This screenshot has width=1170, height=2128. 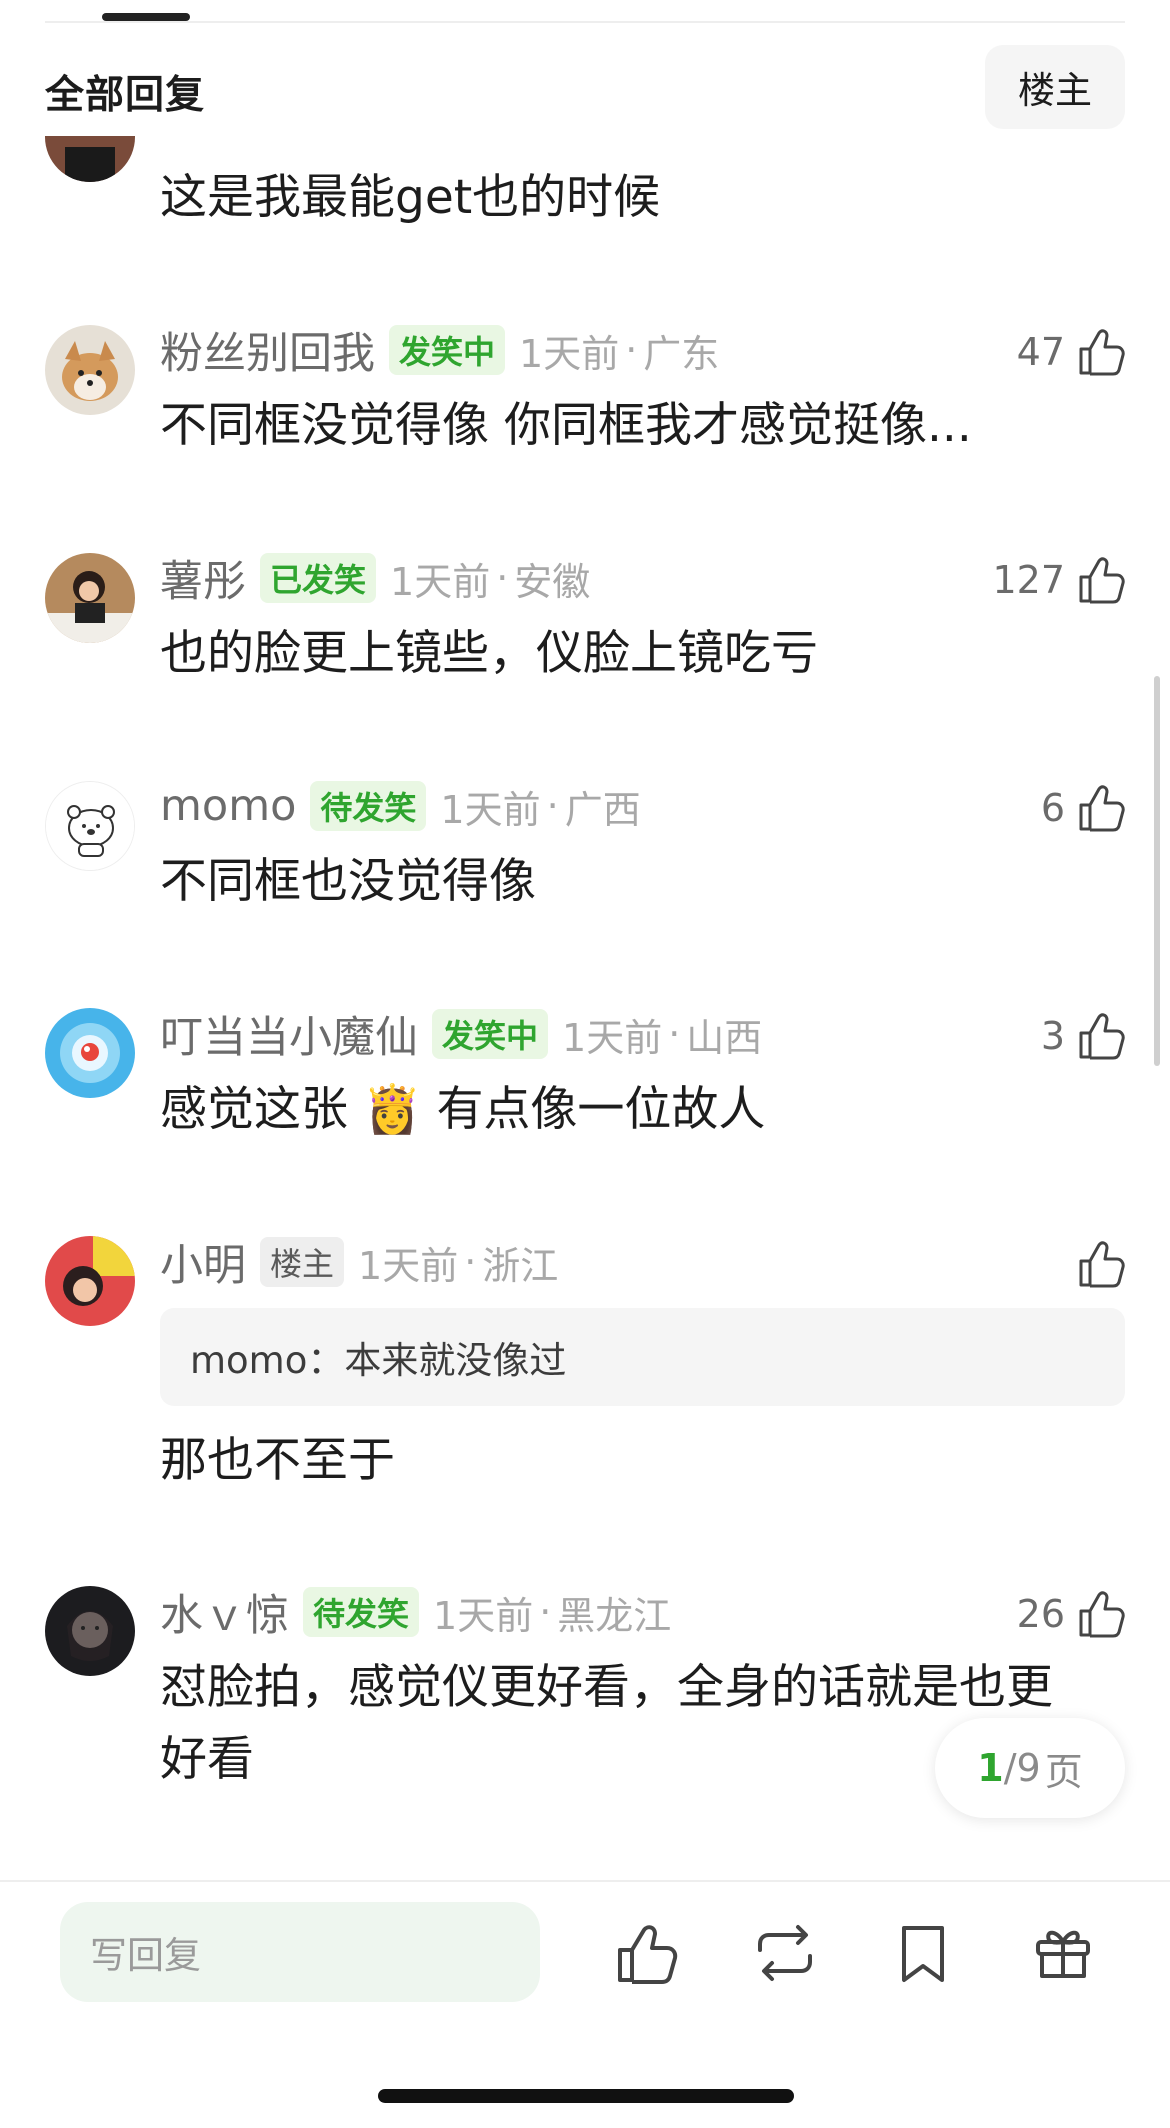 I want to click on quote-text: 本来就没像过, so click(x=455, y=1360).